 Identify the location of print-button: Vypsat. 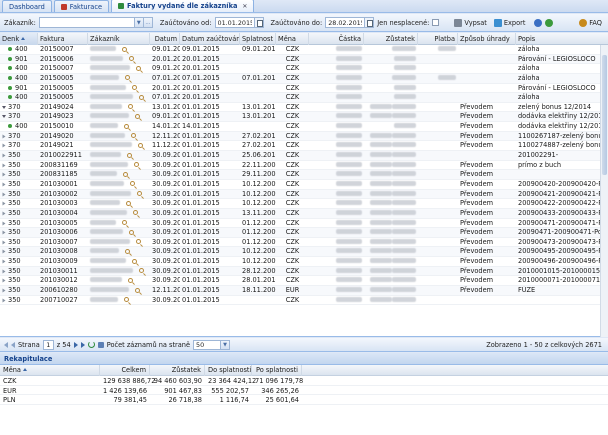
(470, 22).